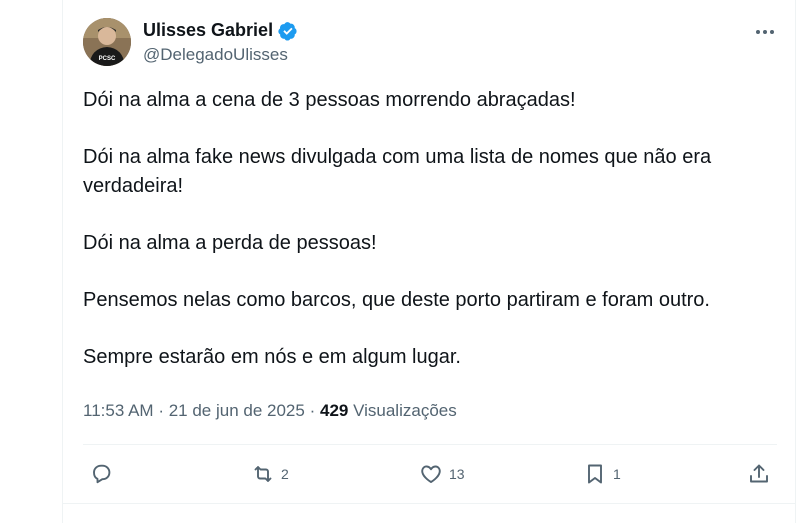 The image size is (800, 523). What do you see at coordinates (230, 243) in the screenshot?
I see `tweet-paragraph: Dói na alma a perda de pessoas!` at bounding box center [230, 243].